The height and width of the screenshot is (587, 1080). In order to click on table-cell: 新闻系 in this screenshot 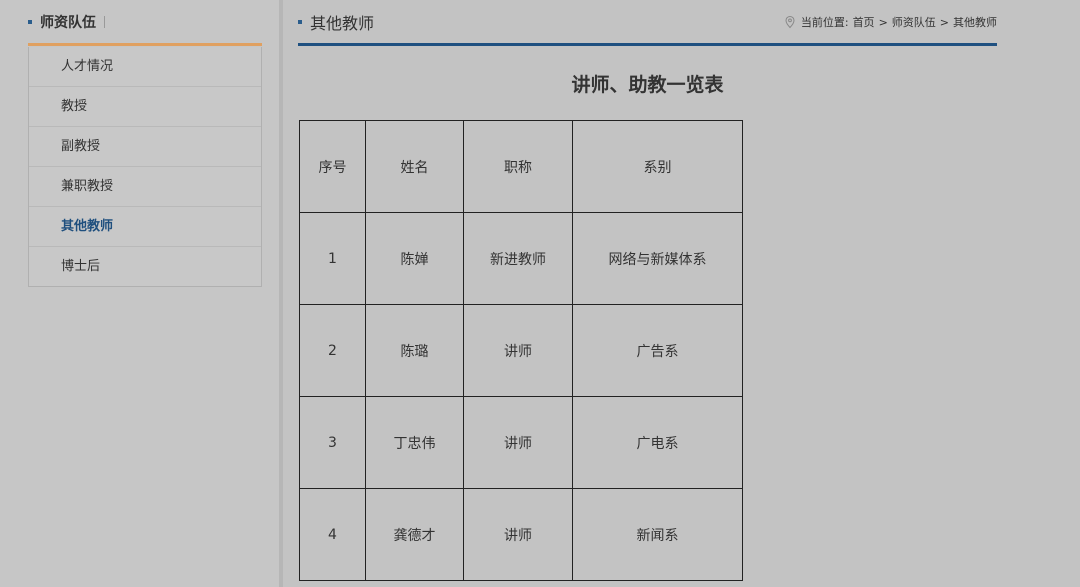, I will do `click(657, 534)`.